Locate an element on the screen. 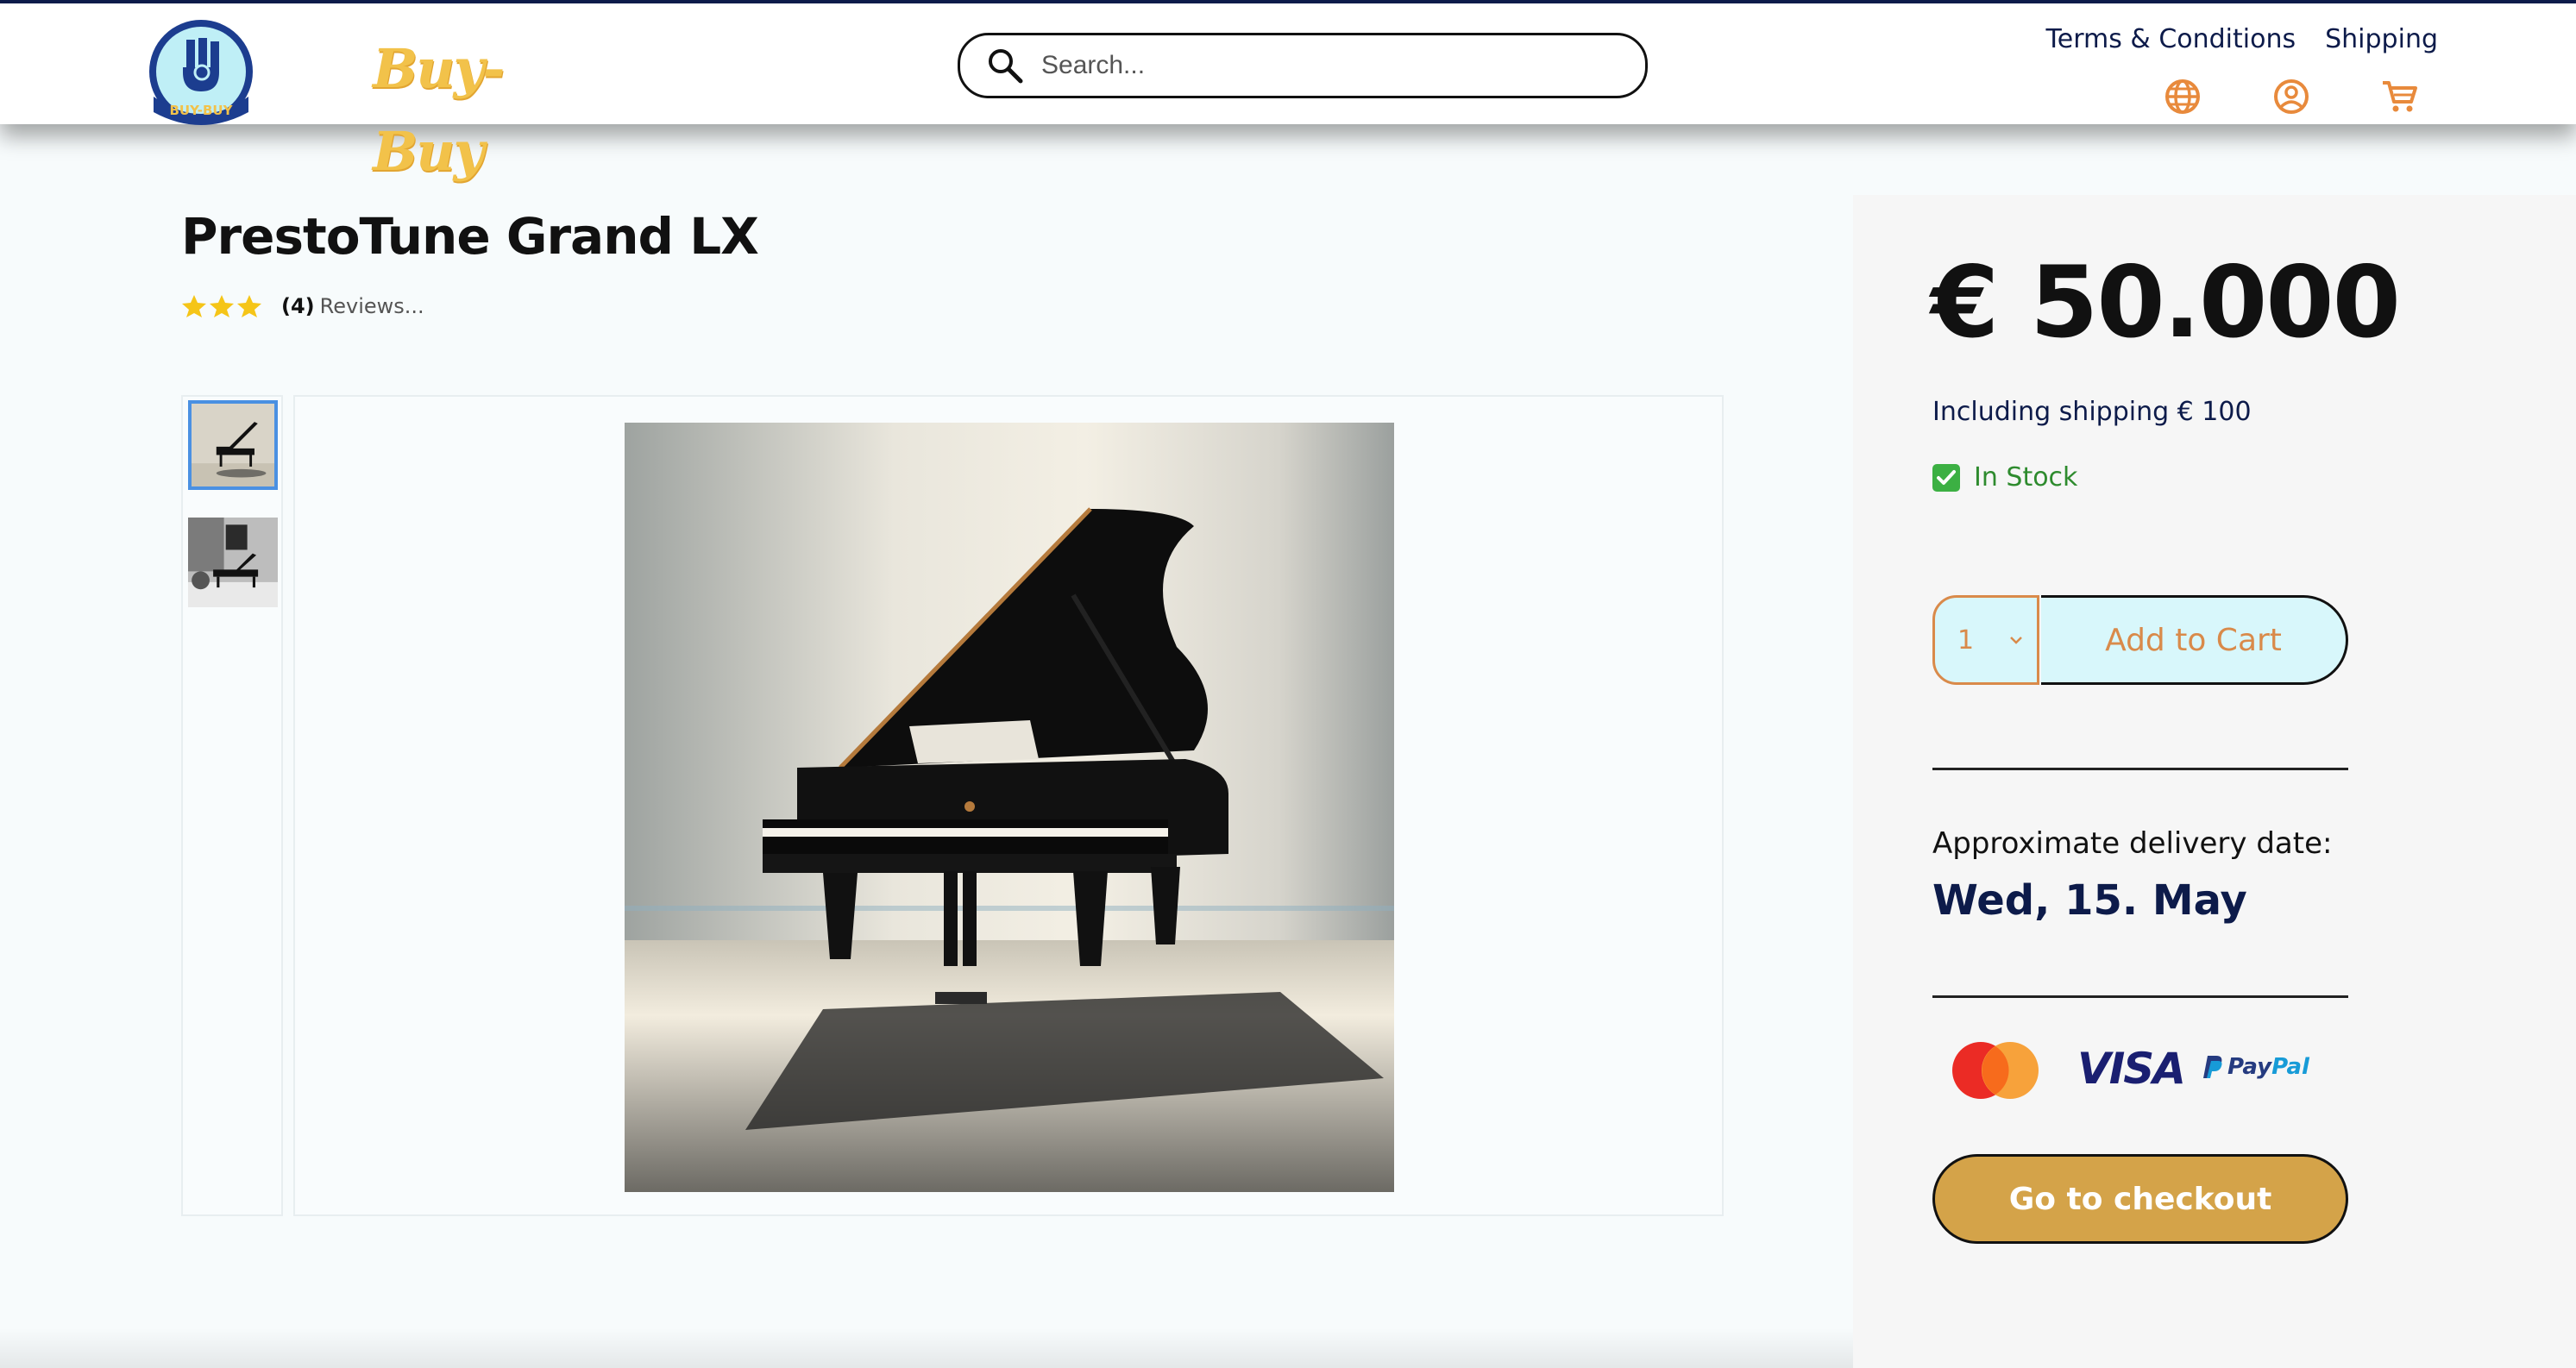 This screenshot has height=1368, width=2576. quantity-value: 1 is located at coordinates (1966, 640).